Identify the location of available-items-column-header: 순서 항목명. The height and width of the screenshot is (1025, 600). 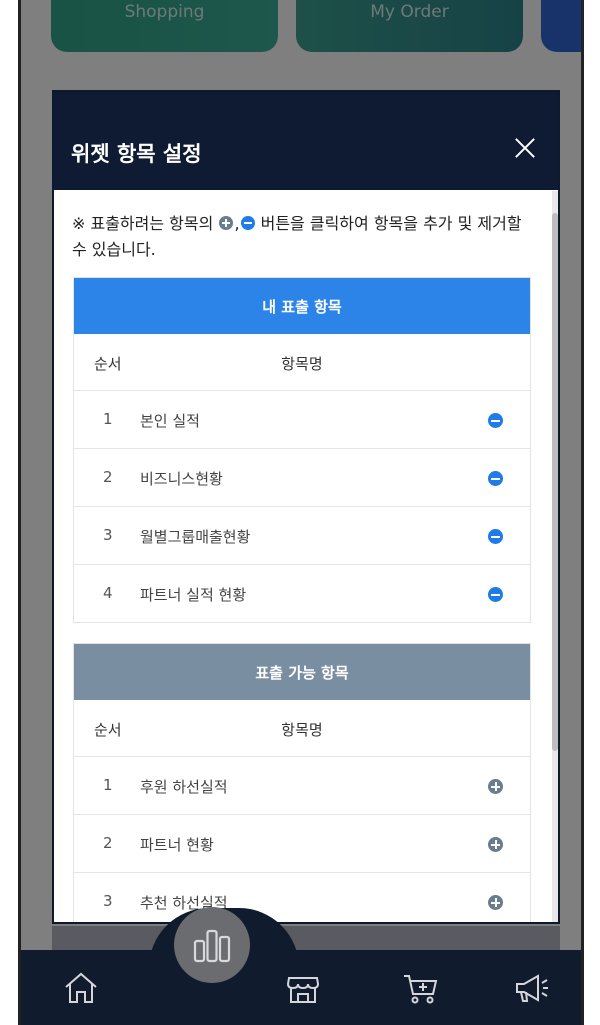
(302, 728).